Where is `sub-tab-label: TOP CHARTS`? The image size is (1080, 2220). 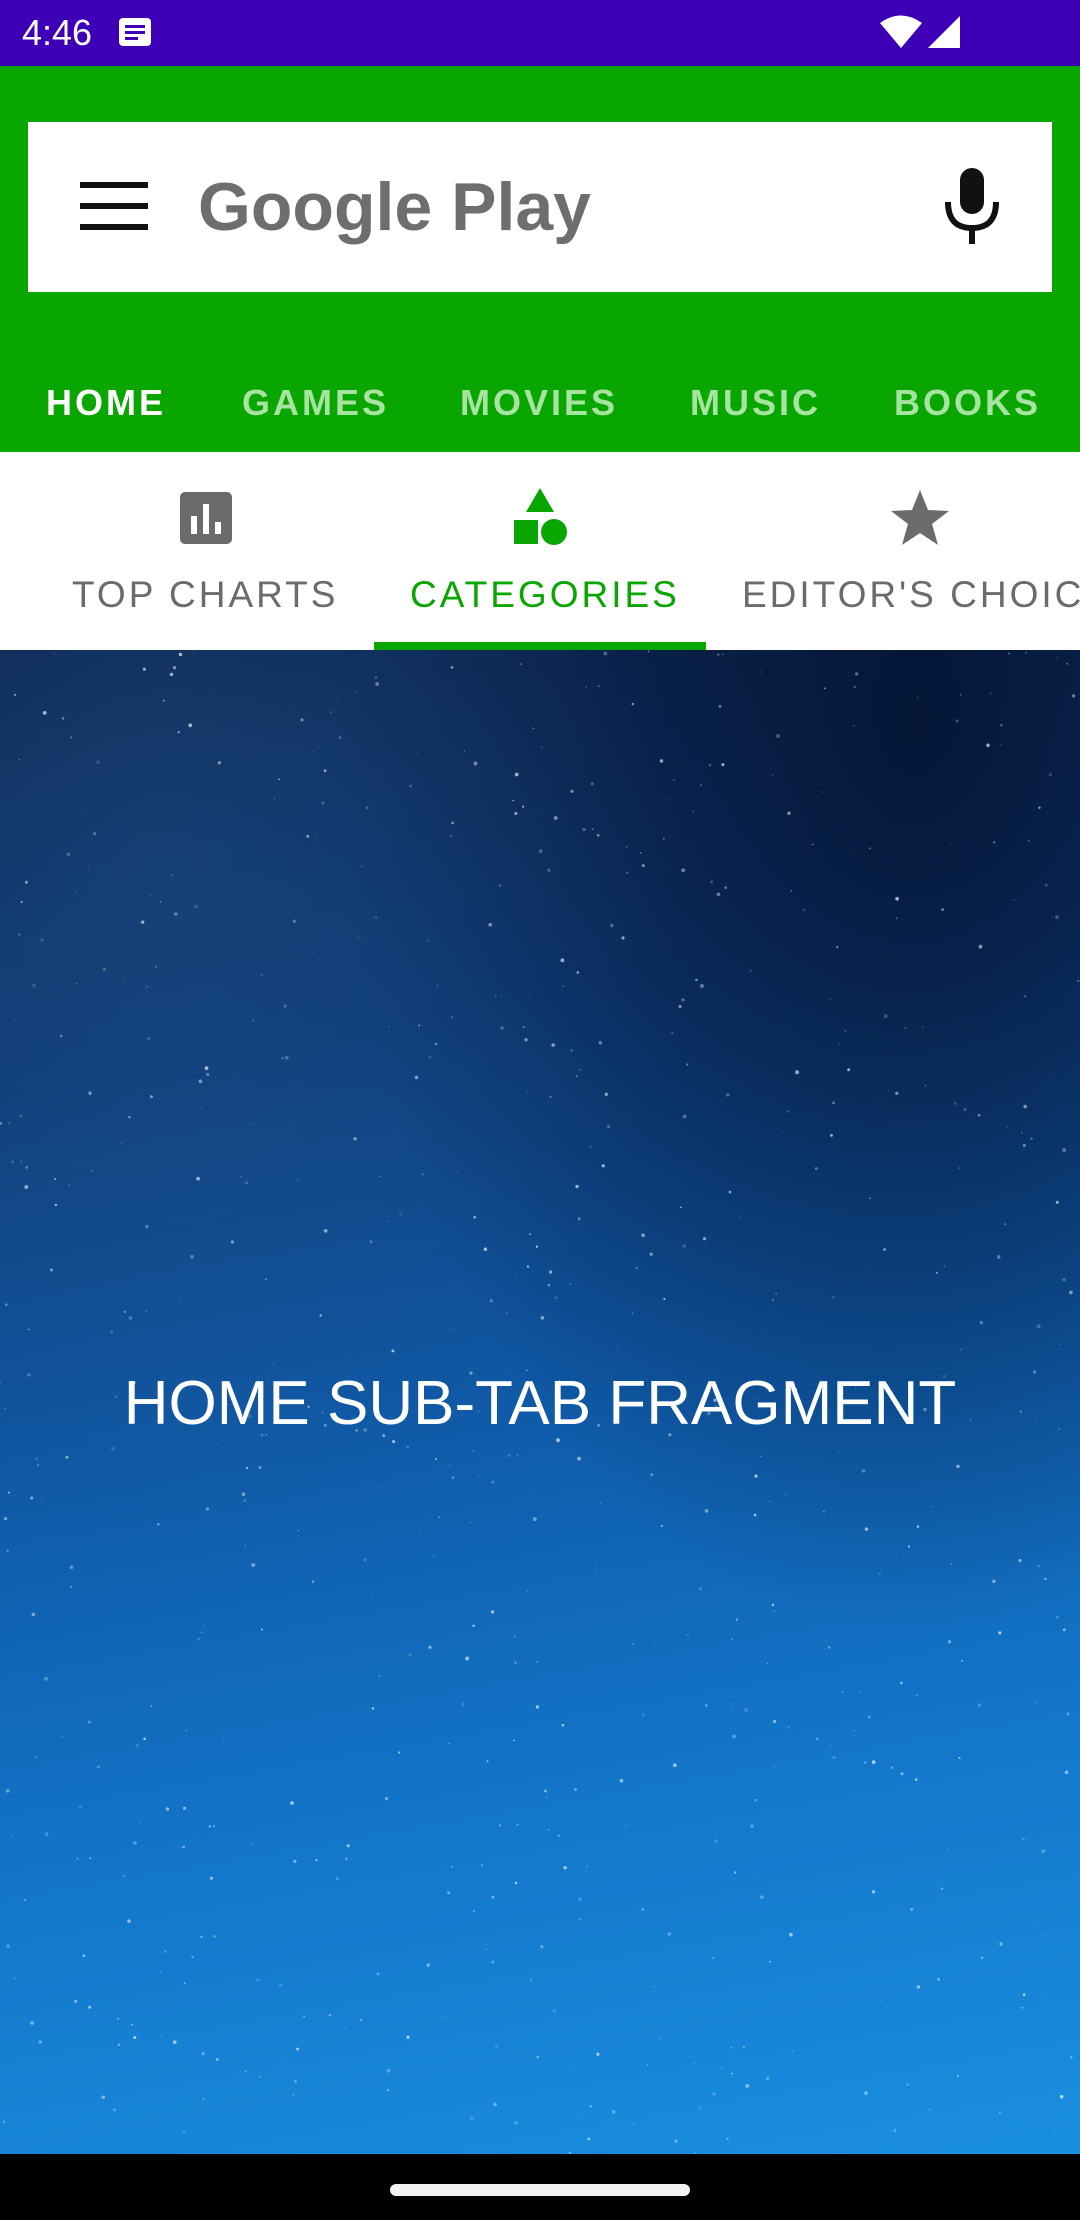
sub-tab-label: TOP CHARTS is located at coordinates (205, 594).